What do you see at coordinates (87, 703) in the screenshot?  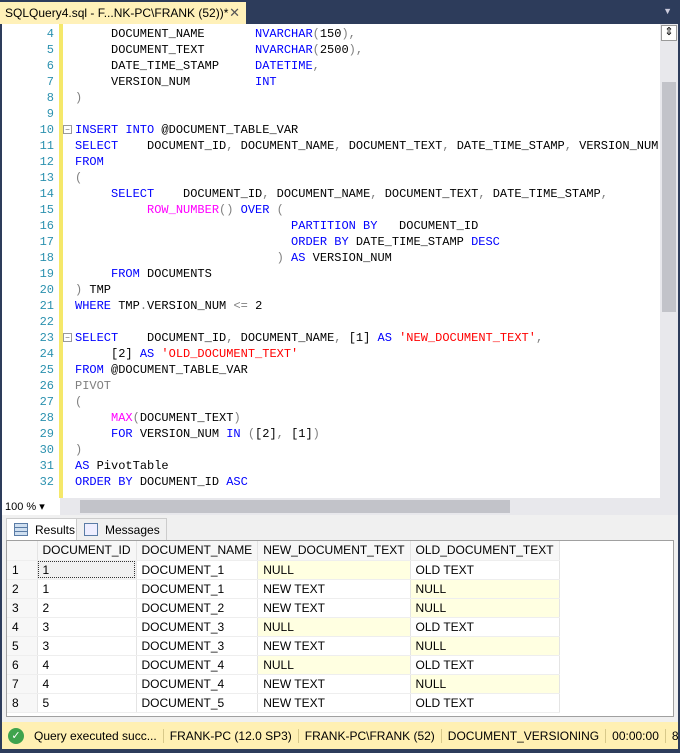 I see `table-cell: 5` at bounding box center [87, 703].